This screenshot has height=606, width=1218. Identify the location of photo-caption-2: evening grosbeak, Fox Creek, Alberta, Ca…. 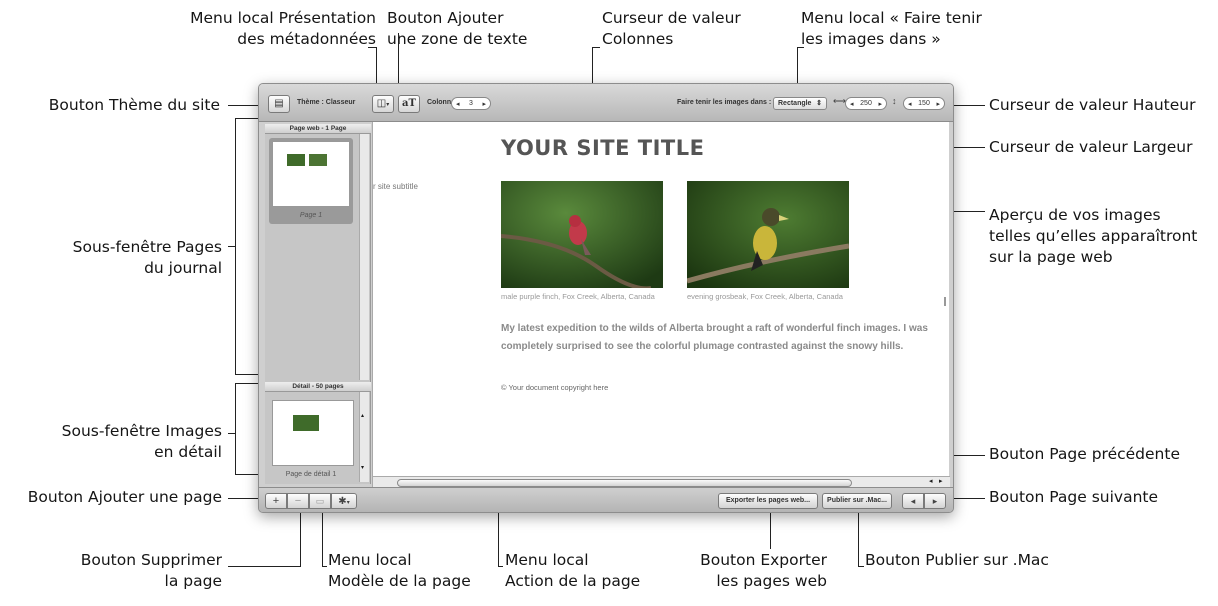
(767, 296).